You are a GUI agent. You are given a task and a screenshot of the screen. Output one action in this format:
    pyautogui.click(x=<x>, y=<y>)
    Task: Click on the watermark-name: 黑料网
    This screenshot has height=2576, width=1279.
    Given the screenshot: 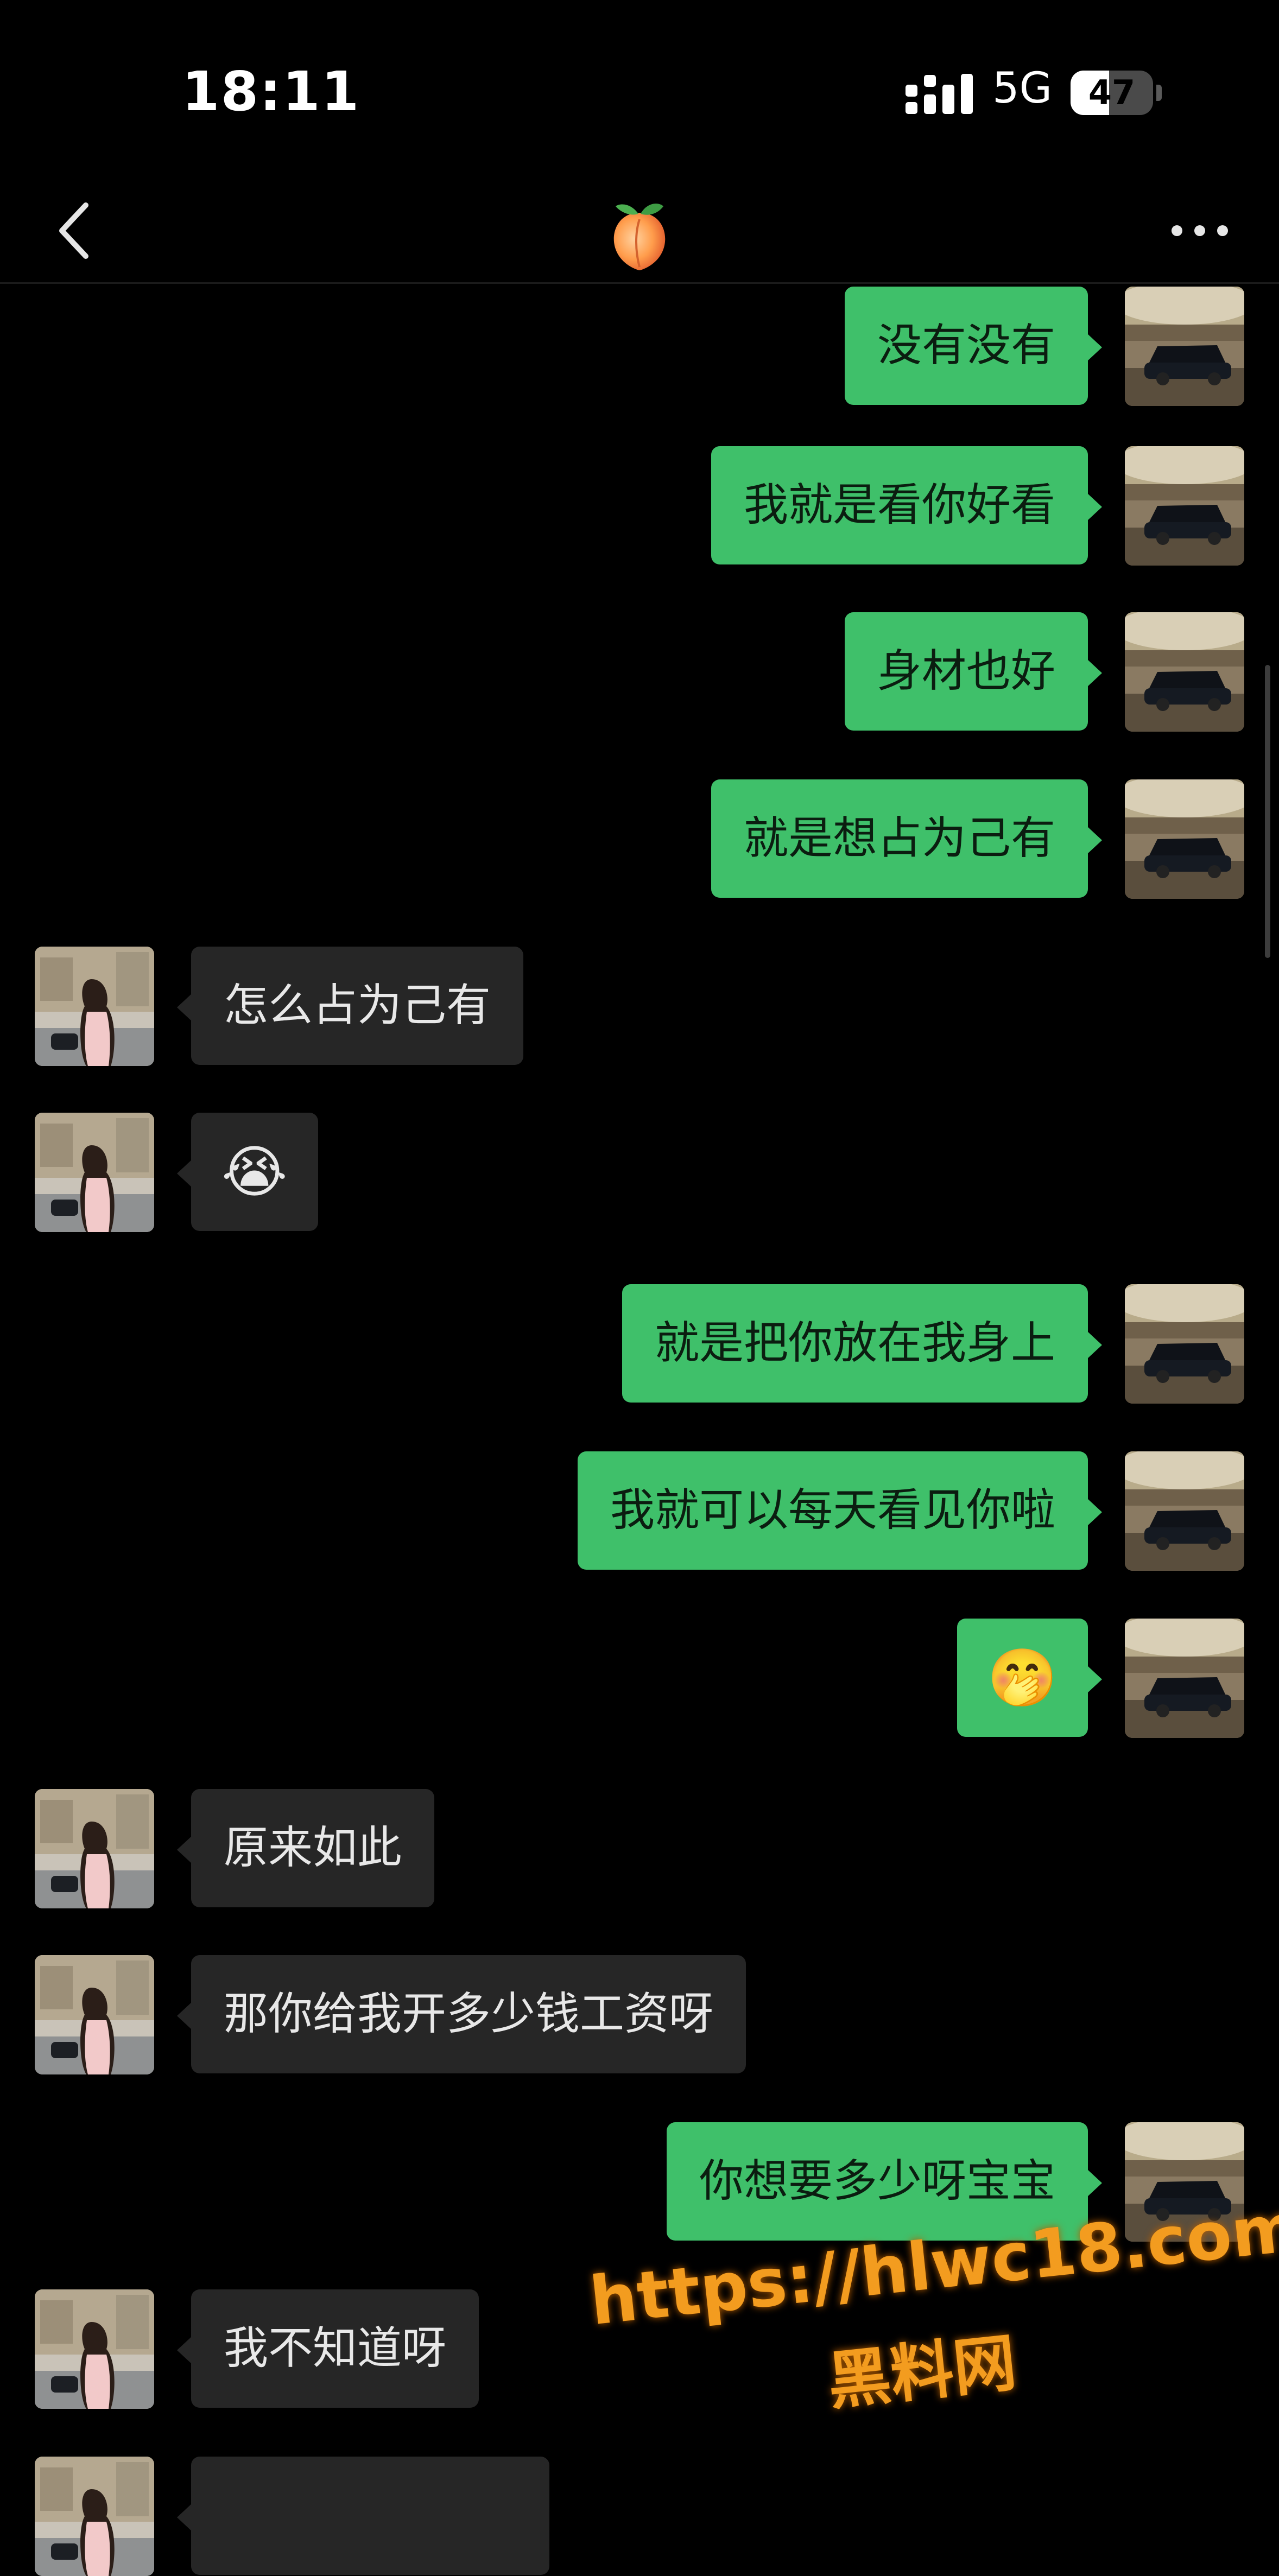 What is the action you would take?
    pyautogui.click(x=922, y=2373)
    